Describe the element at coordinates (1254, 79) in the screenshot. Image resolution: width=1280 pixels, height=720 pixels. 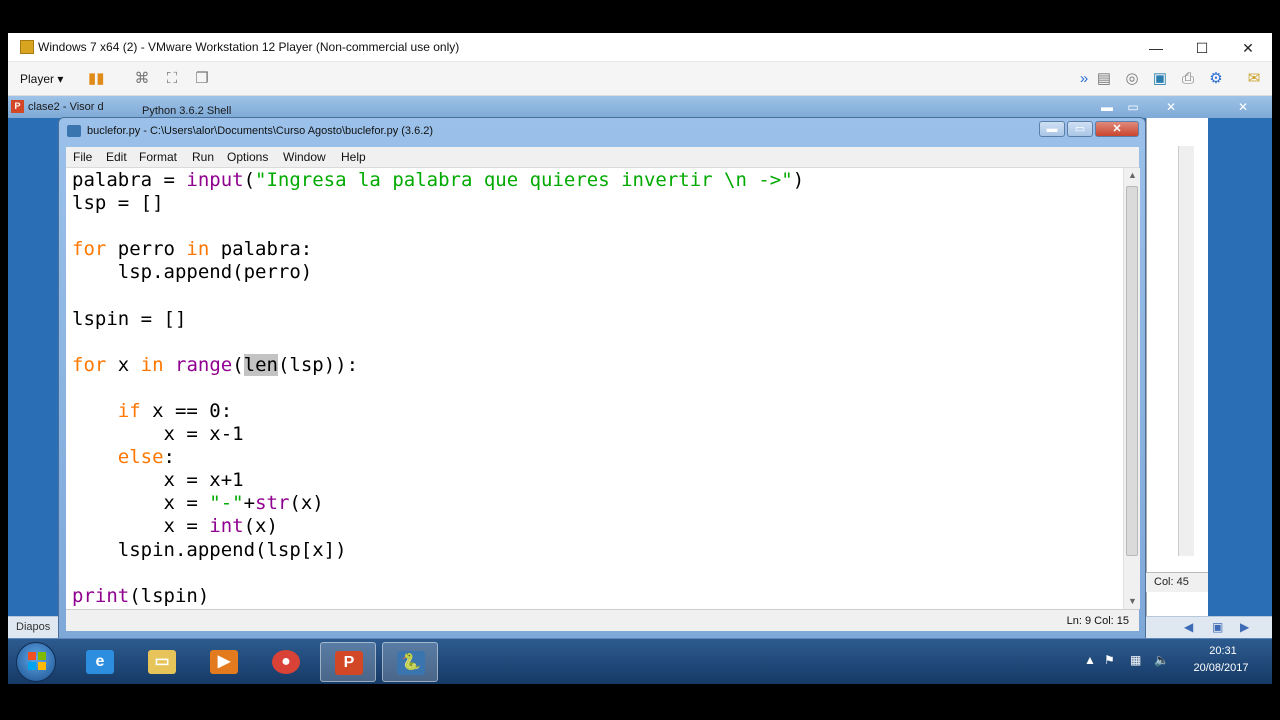
I see `message-log-icon: ✉` at that location.